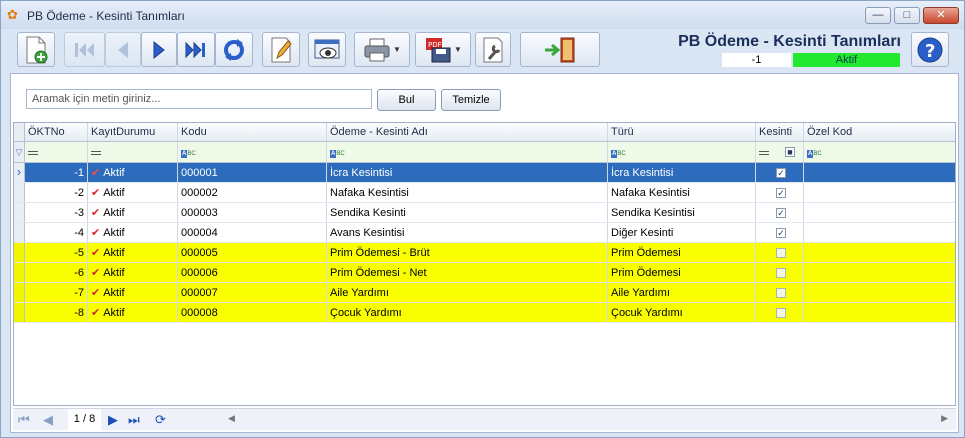 Image resolution: width=965 pixels, height=438 pixels. What do you see at coordinates (467, 132) in the screenshot?
I see `col-odeme-kesinti-adi: Ödeme - Kesinti Adı` at bounding box center [467, 132].